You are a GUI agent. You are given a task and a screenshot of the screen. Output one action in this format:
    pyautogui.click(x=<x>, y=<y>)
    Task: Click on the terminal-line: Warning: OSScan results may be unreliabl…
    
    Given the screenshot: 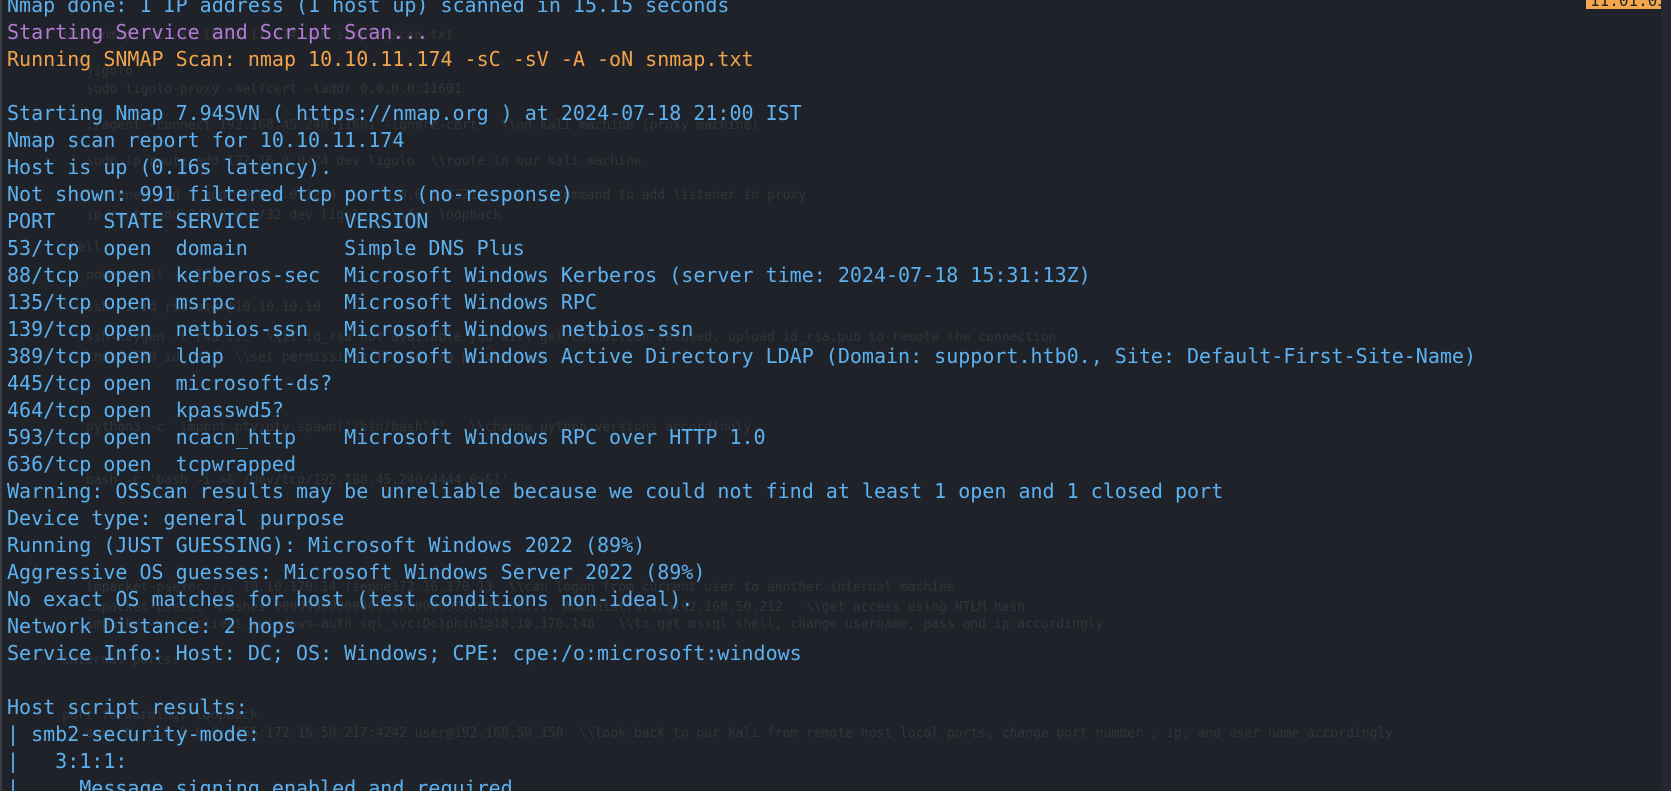 What is the action you would take?
    pyautogui.click(x=615, y=491)
    